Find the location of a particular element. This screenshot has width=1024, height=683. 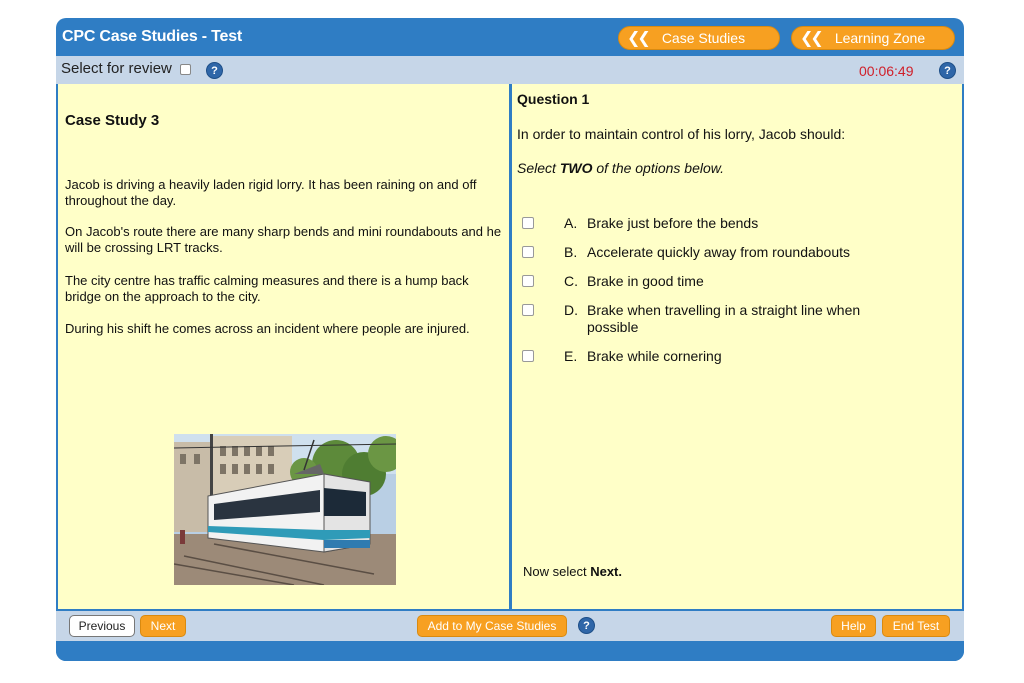

option-text: Brake just before the bends is located at coordinates (673, 223).